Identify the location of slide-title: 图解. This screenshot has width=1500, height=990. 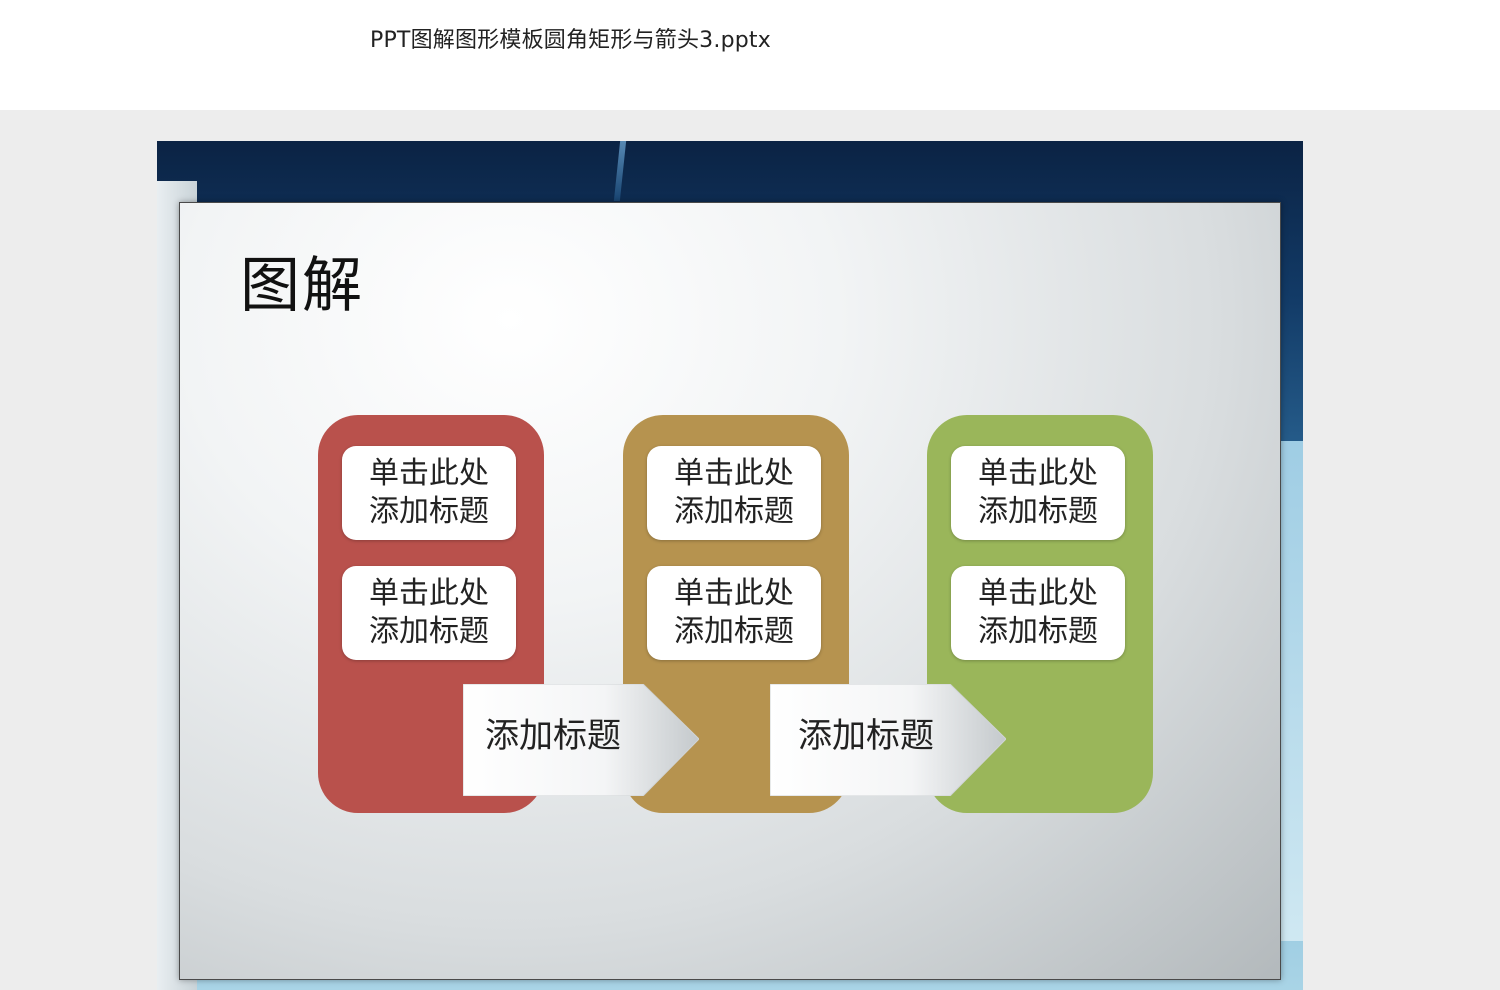
(302, 280).